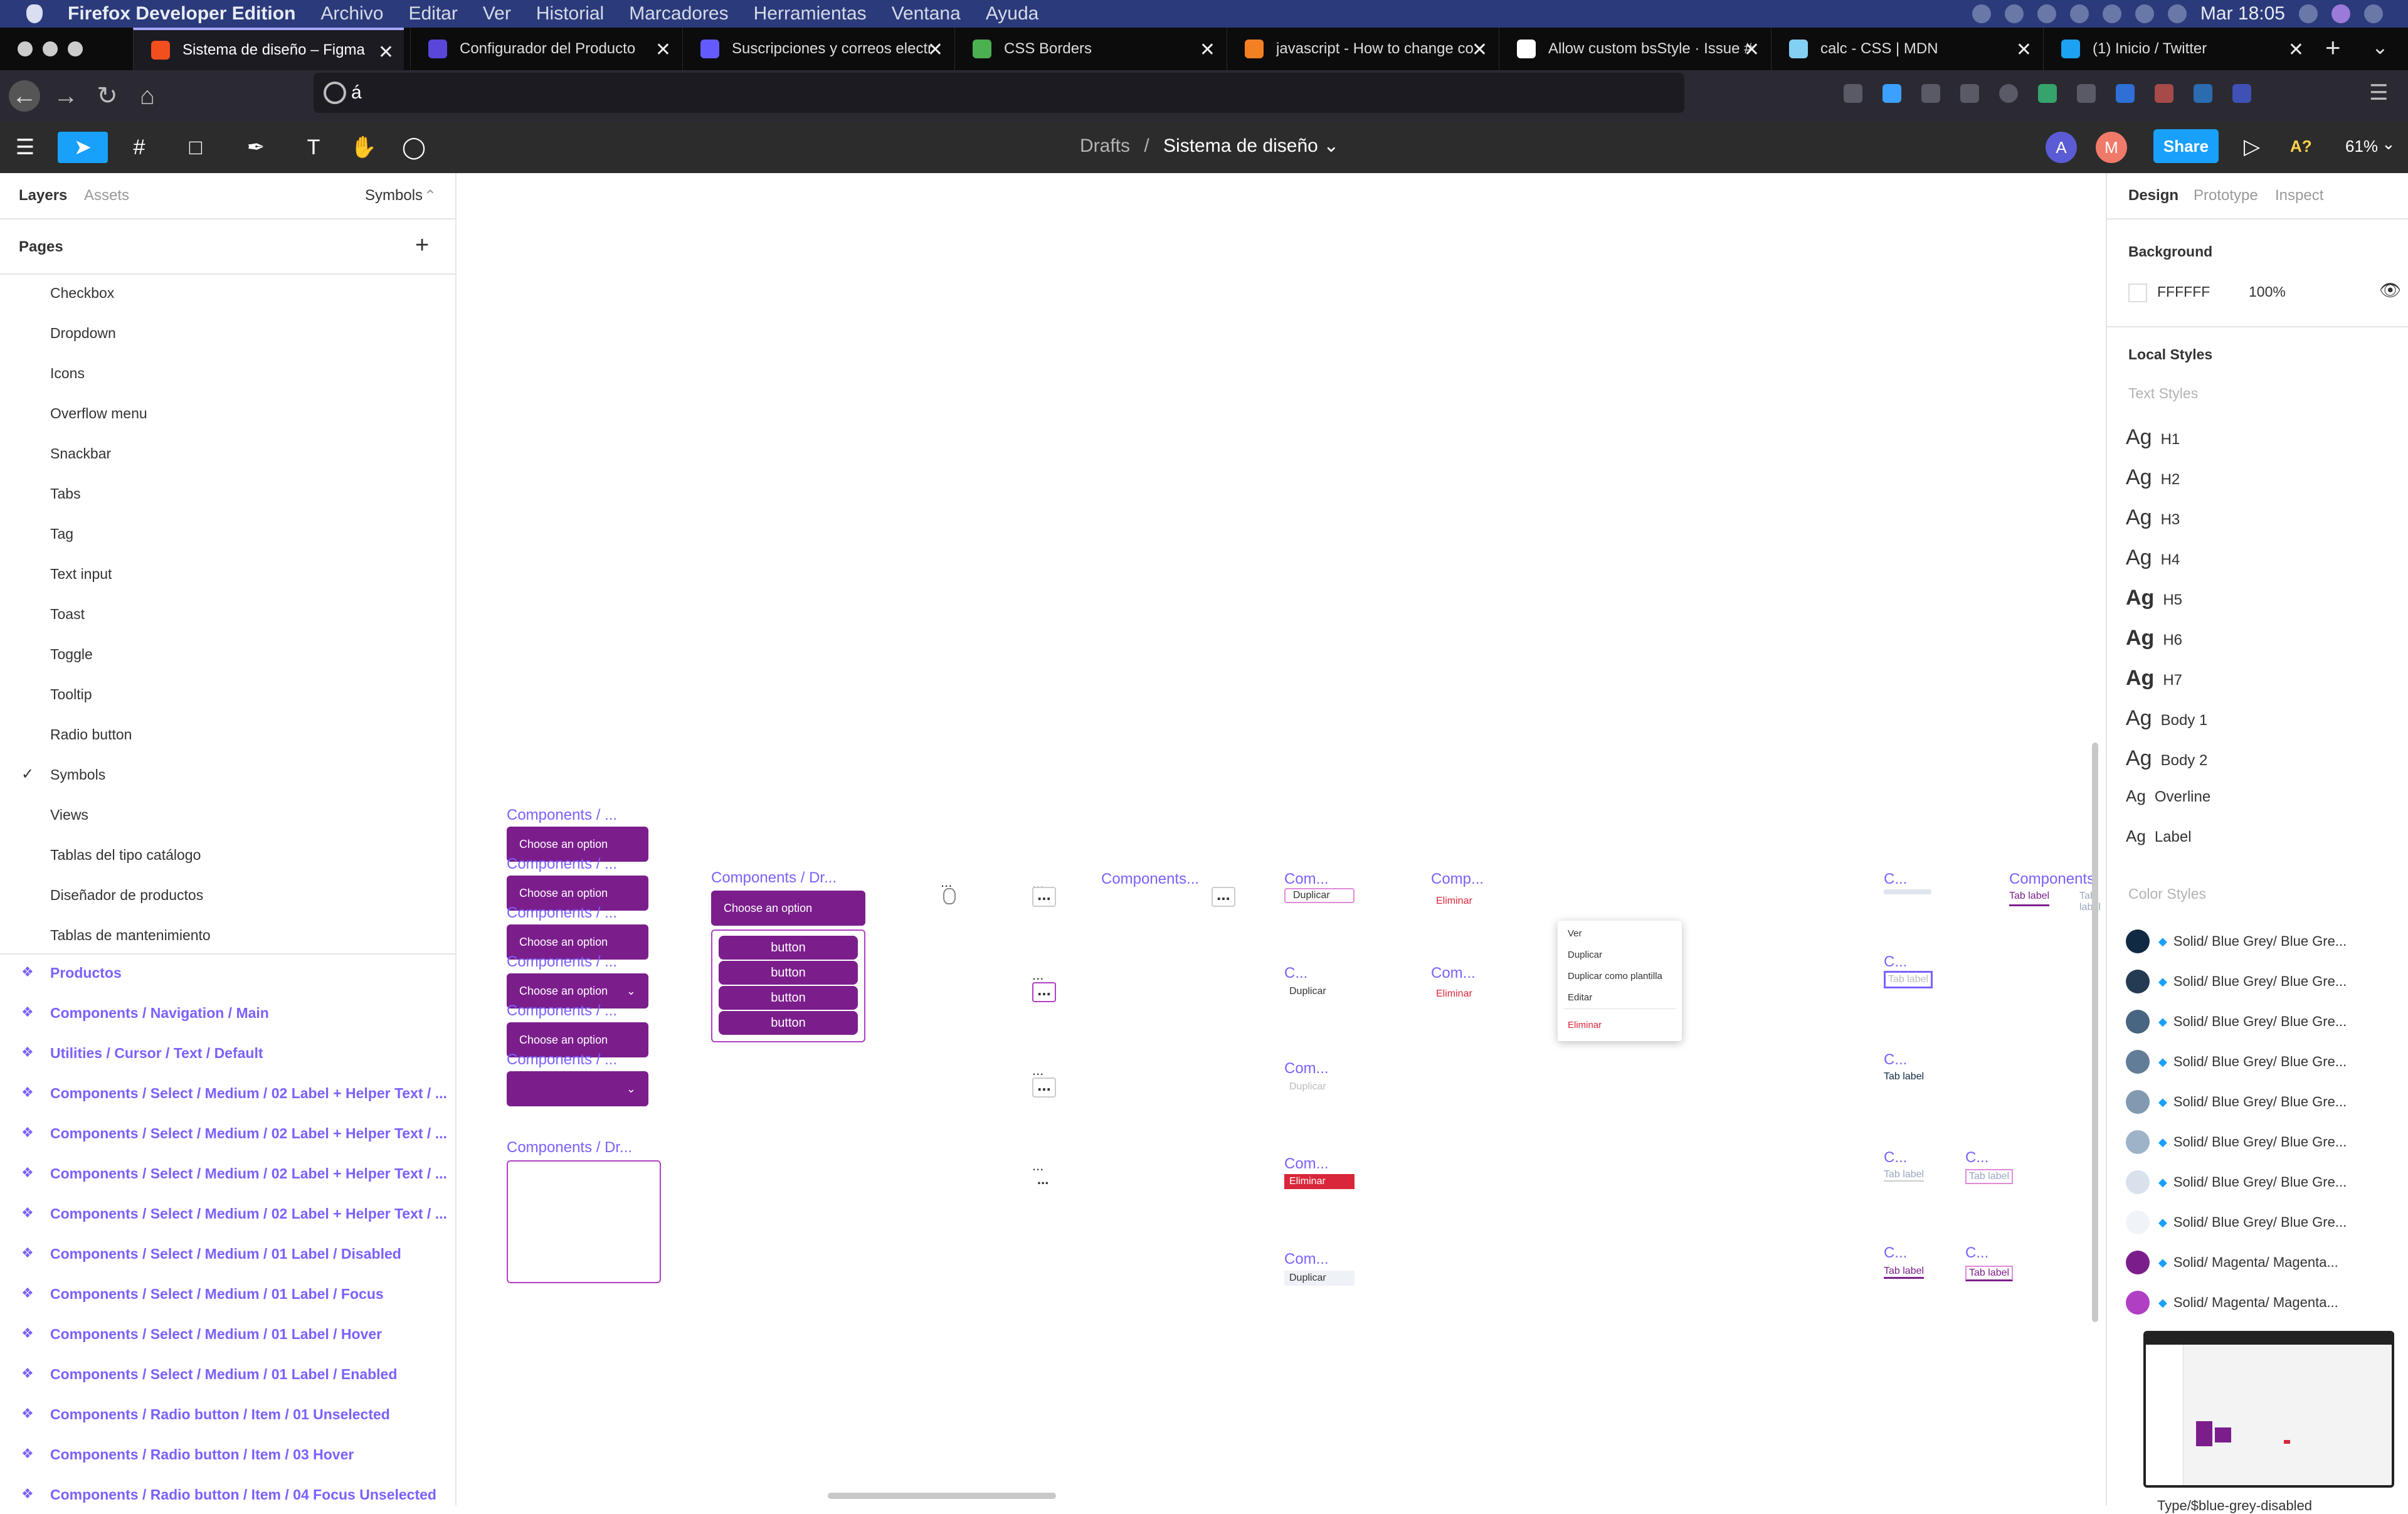  What do you see at coordinates (2340, 13) in the screenshot?
I see `user-icon` at bounding box center [2340, 13].